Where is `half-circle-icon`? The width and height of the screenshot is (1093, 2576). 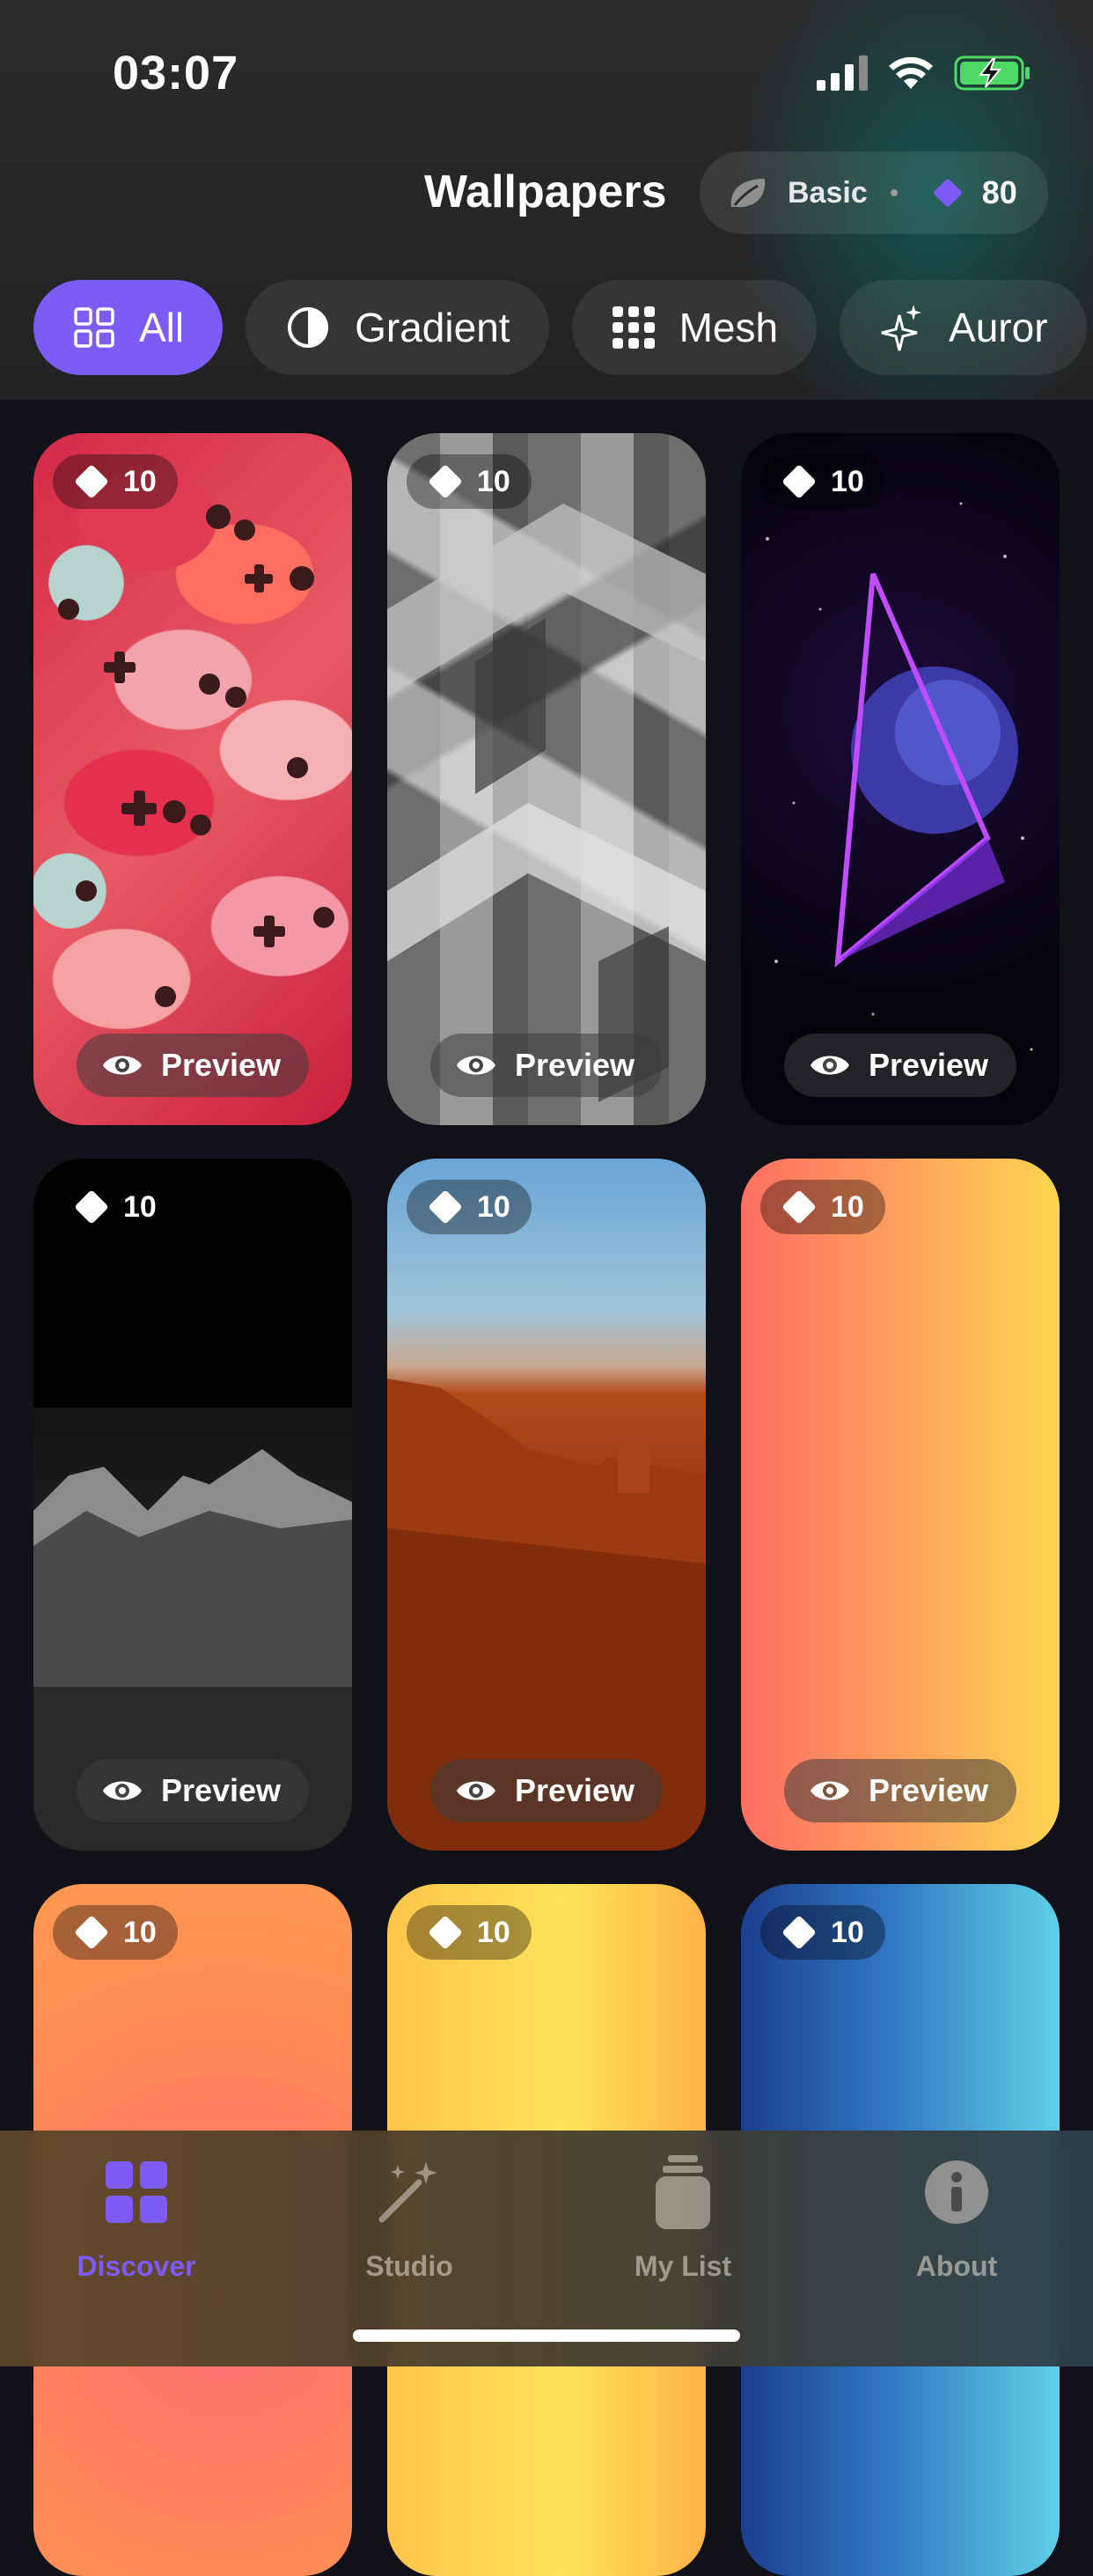
half-circle-icon is located at coordinates (309, 328).